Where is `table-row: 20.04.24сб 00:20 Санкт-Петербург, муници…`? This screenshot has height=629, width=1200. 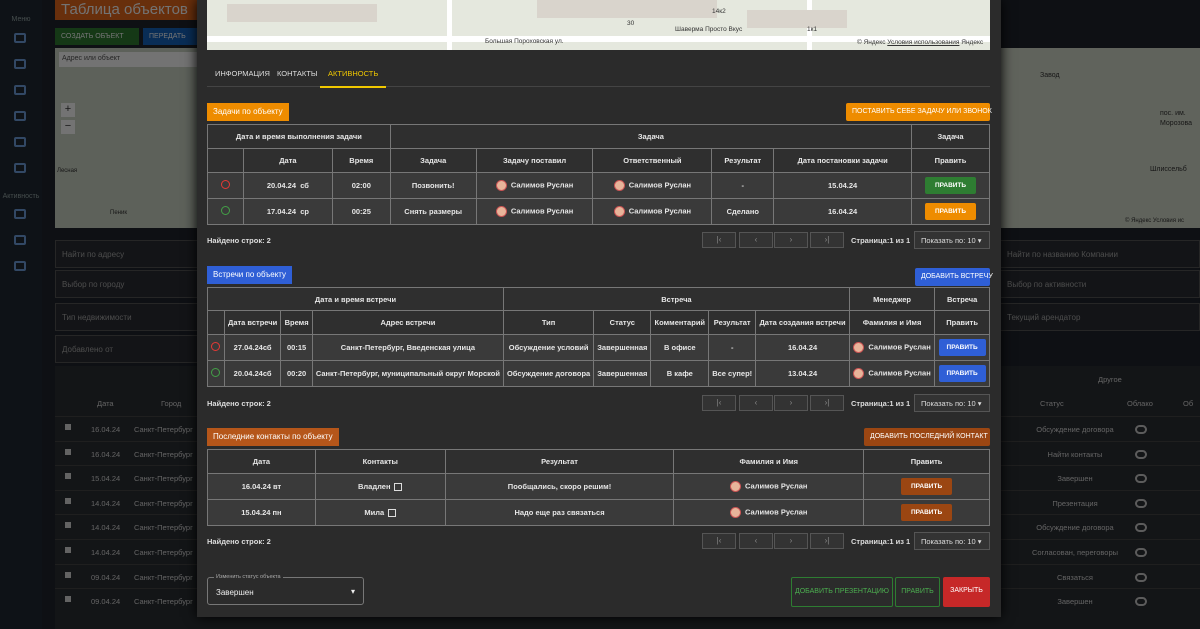 table-row: 20.04.24сб 00:20 Санкт-Петербург, муници… is located at coordinates (598, 373).